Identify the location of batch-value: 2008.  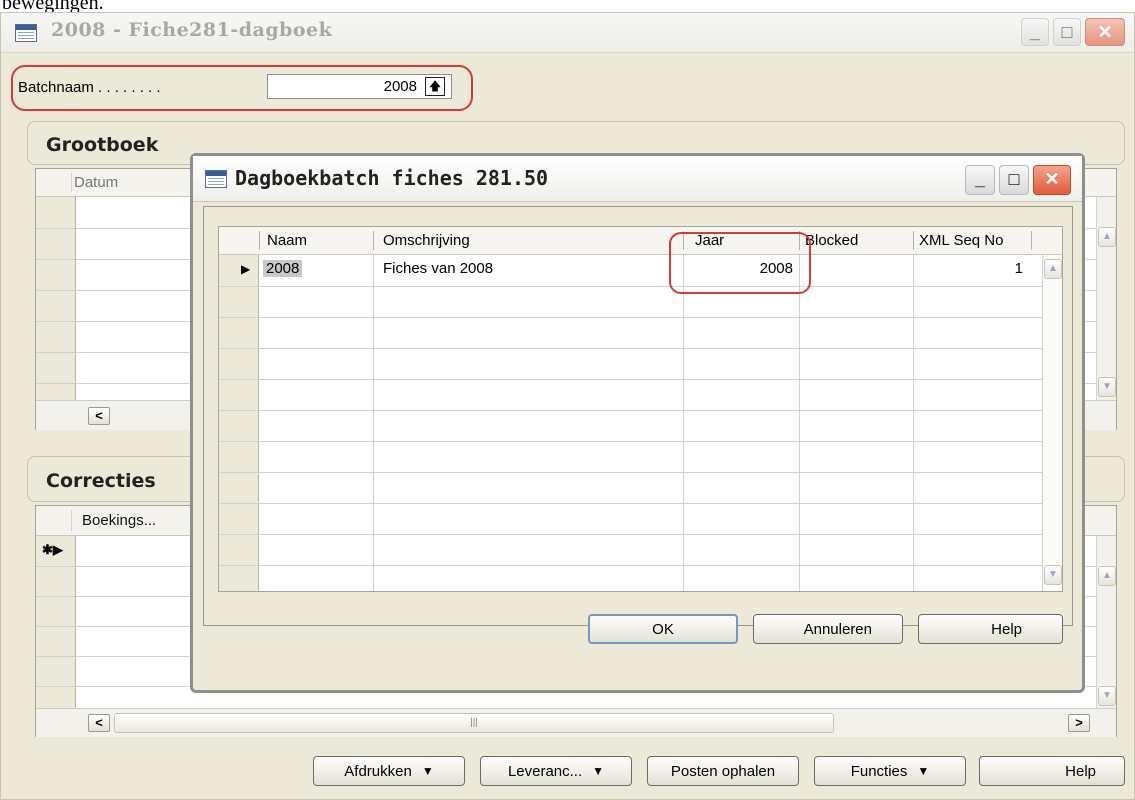
(400, 86).